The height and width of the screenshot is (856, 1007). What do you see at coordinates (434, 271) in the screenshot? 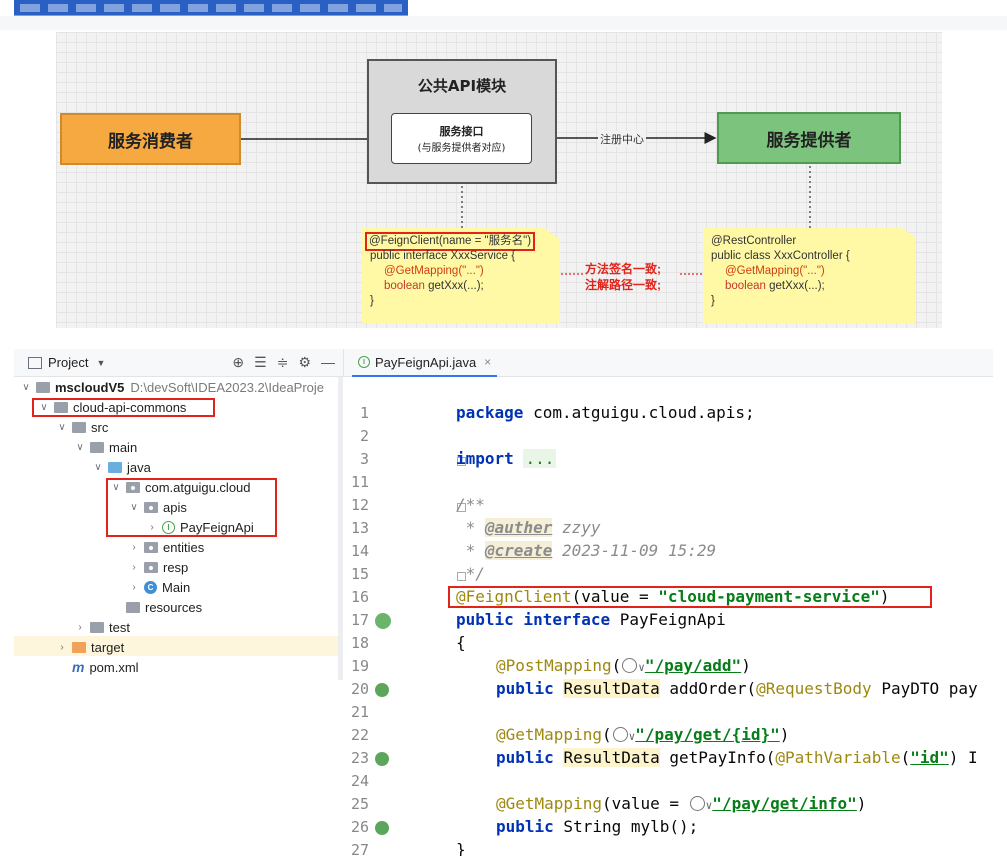
I see `note-line: @GetMapping("...")` at bounding box center [434, 271].